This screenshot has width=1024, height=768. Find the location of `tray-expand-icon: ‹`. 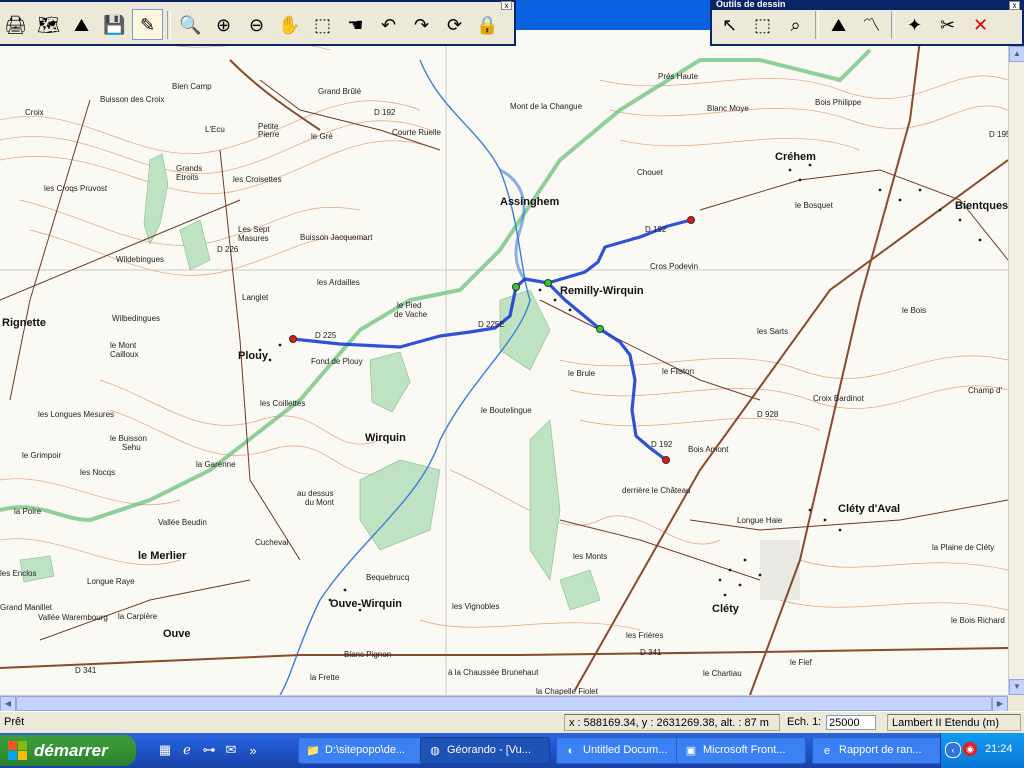

tray-expand-icon: ‹ is located at coordinates (953, 750).